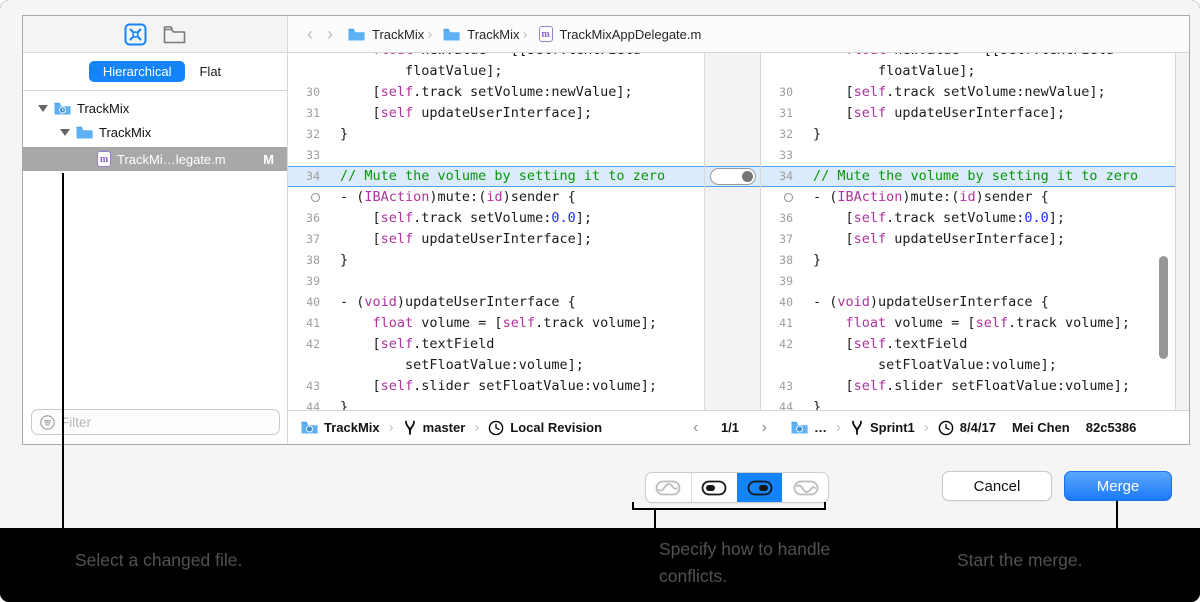 This screenshot has width=1200, height=602. I want to click on tree-item-project: TrackMix, so click(155, 108).